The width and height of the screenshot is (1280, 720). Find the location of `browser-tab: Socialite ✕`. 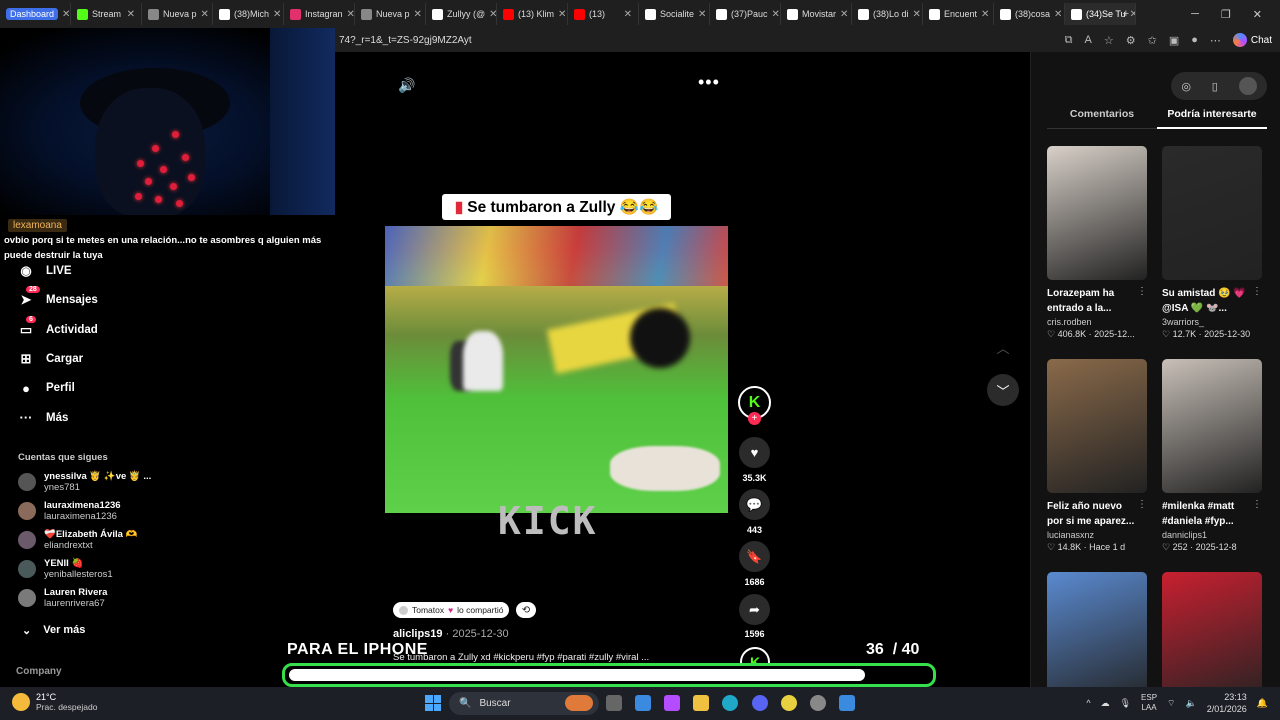

browser-tab: Socialite ✕ is located at coordinates (674, 14).